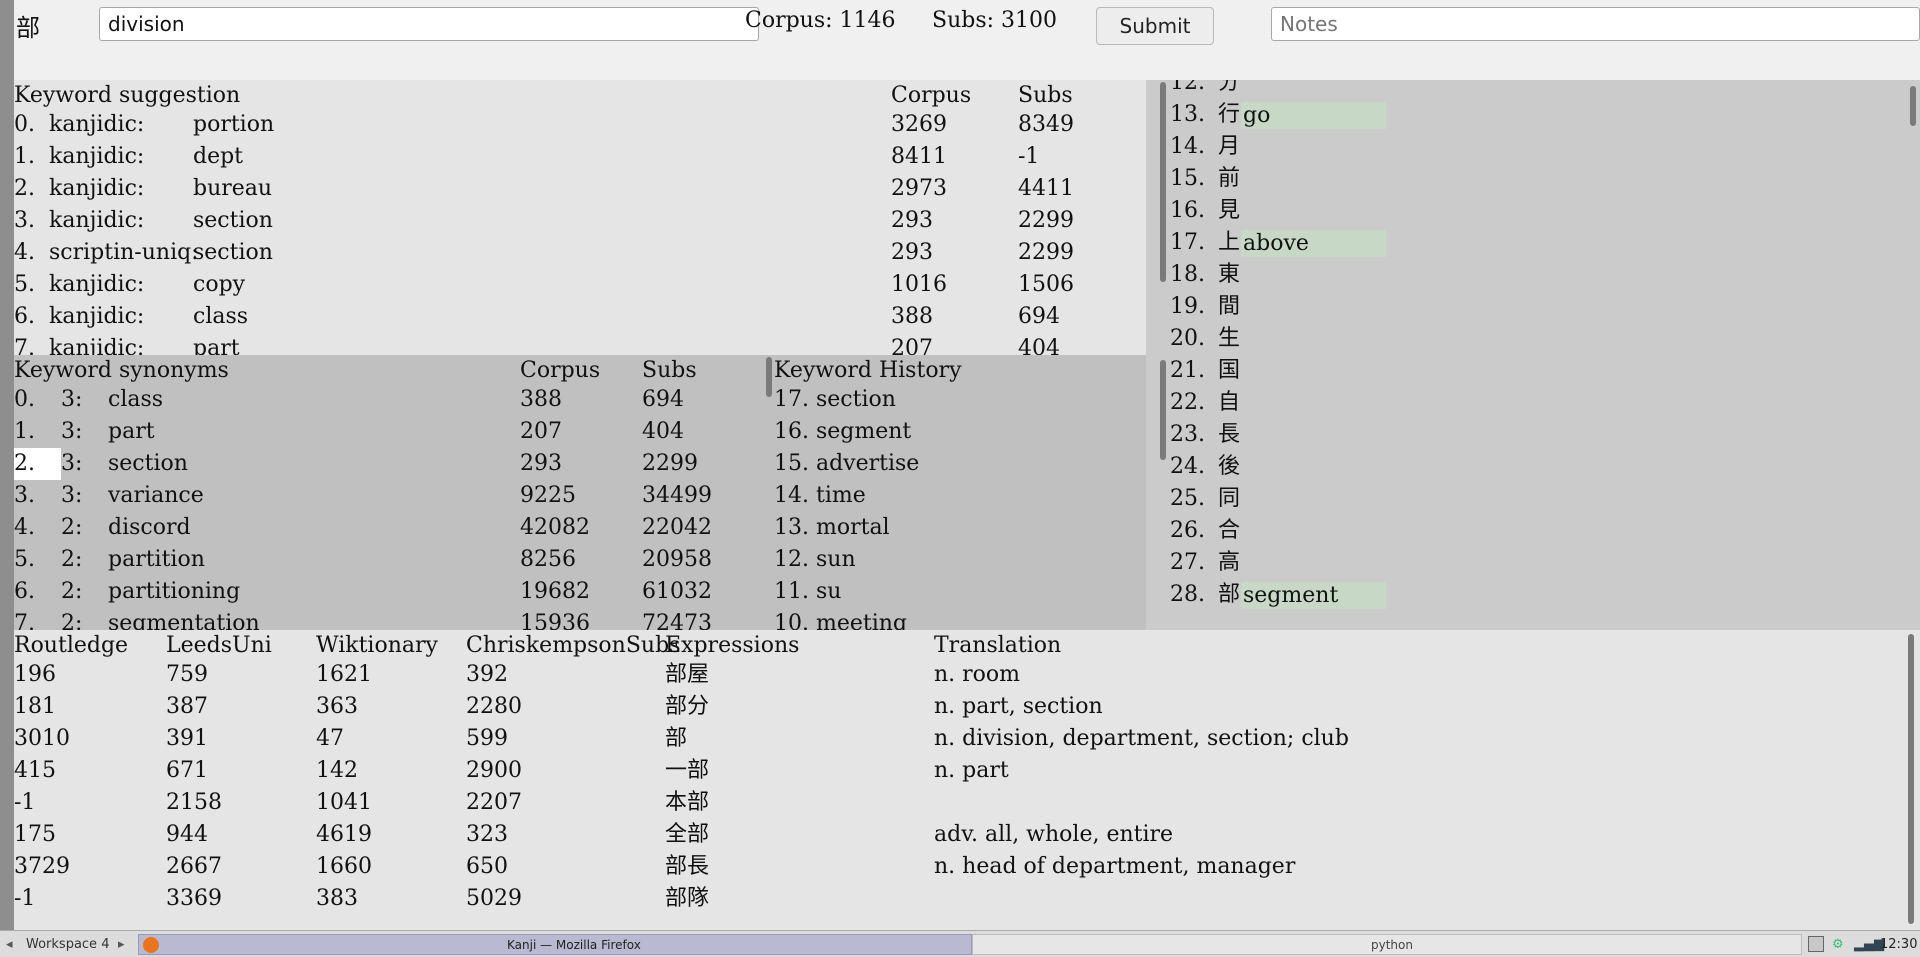 The height and width of the screenshot is (957, 1920). What do you see at coordinates (1229, 370) in the screenshot?
I see `kanji-char: 国` at bounding box center [1229, 370].